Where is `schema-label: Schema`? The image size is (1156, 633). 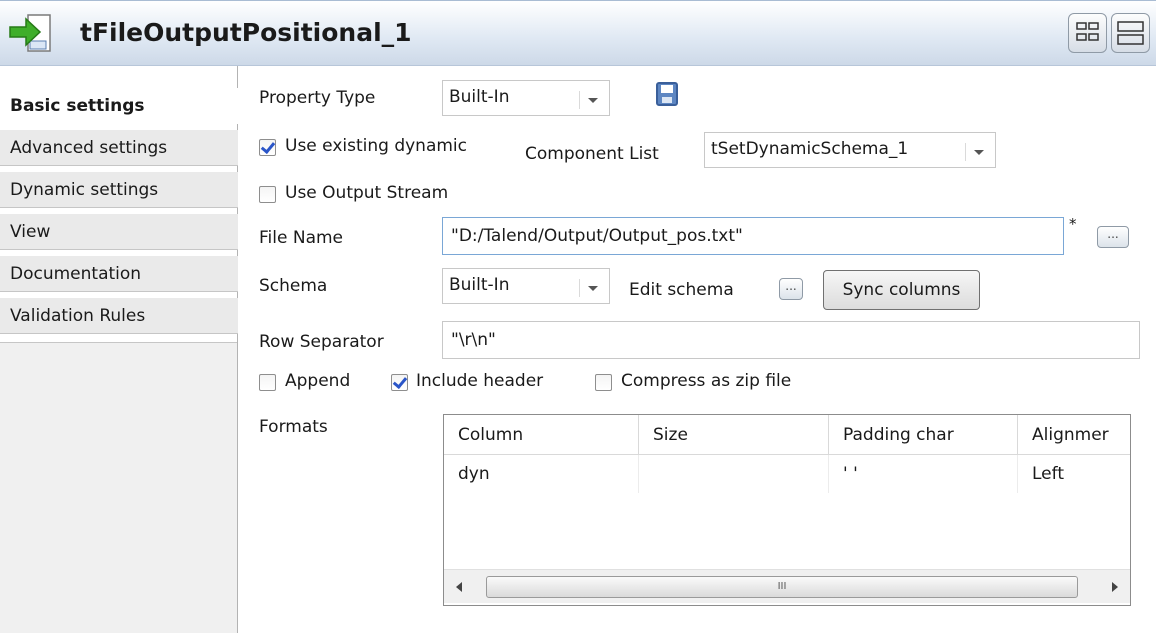
schema-label: Schema is located at coordinates (293, 286).